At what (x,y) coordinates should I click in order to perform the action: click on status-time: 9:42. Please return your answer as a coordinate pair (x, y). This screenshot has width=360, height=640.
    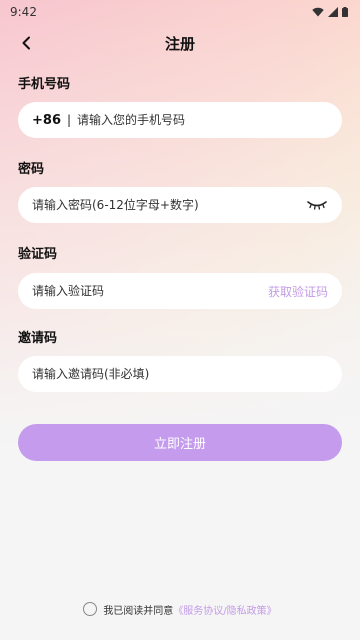
    Looking at the image, I should click on (23, 12).